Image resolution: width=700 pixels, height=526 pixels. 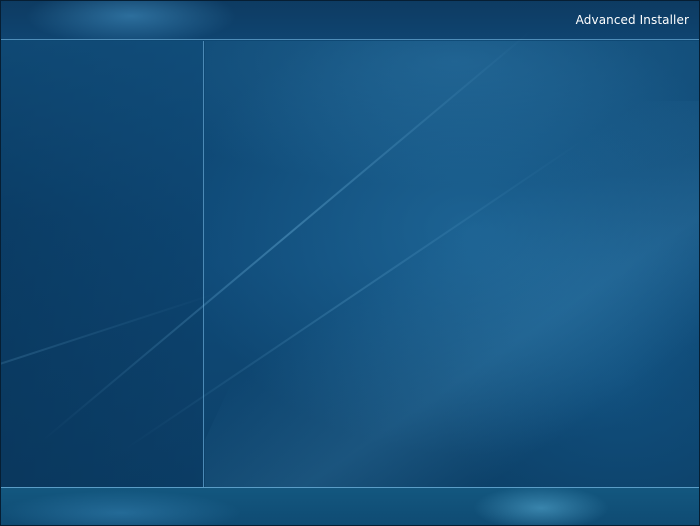 I want to click on header-bar: Advanced Installer, so click(x=350, y=20).